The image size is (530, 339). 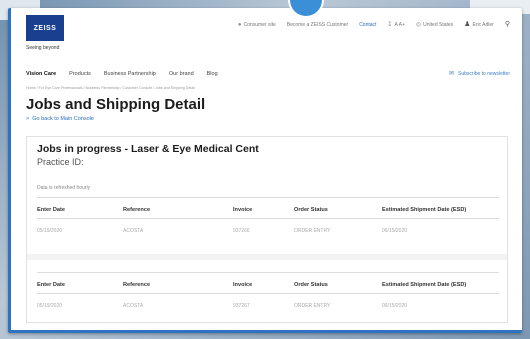 What do you see at coordinates (367, 25) in the screenshot?
I see `contact-link: Contact` at bounding box center [367, 25].